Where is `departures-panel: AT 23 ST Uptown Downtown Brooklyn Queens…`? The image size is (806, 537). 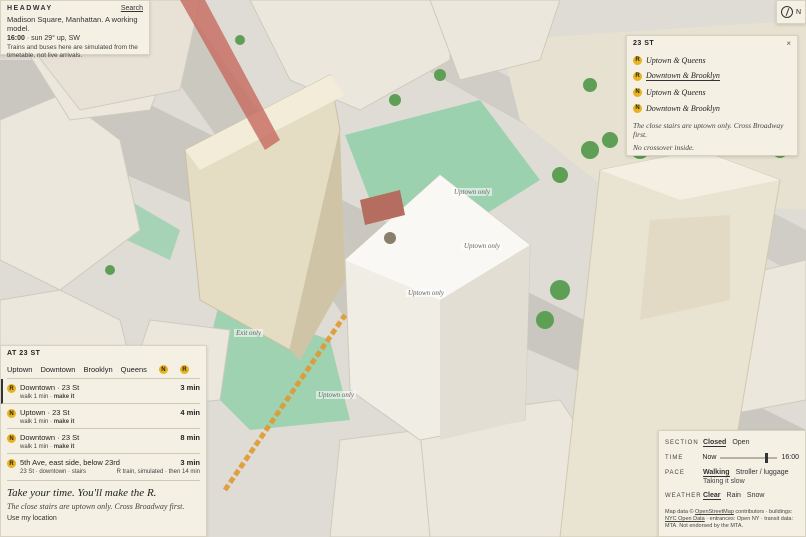
departures-panel: AT 23 ST Uptown Downtown Brooklyn Queens… is located at coordinates (103, 441).